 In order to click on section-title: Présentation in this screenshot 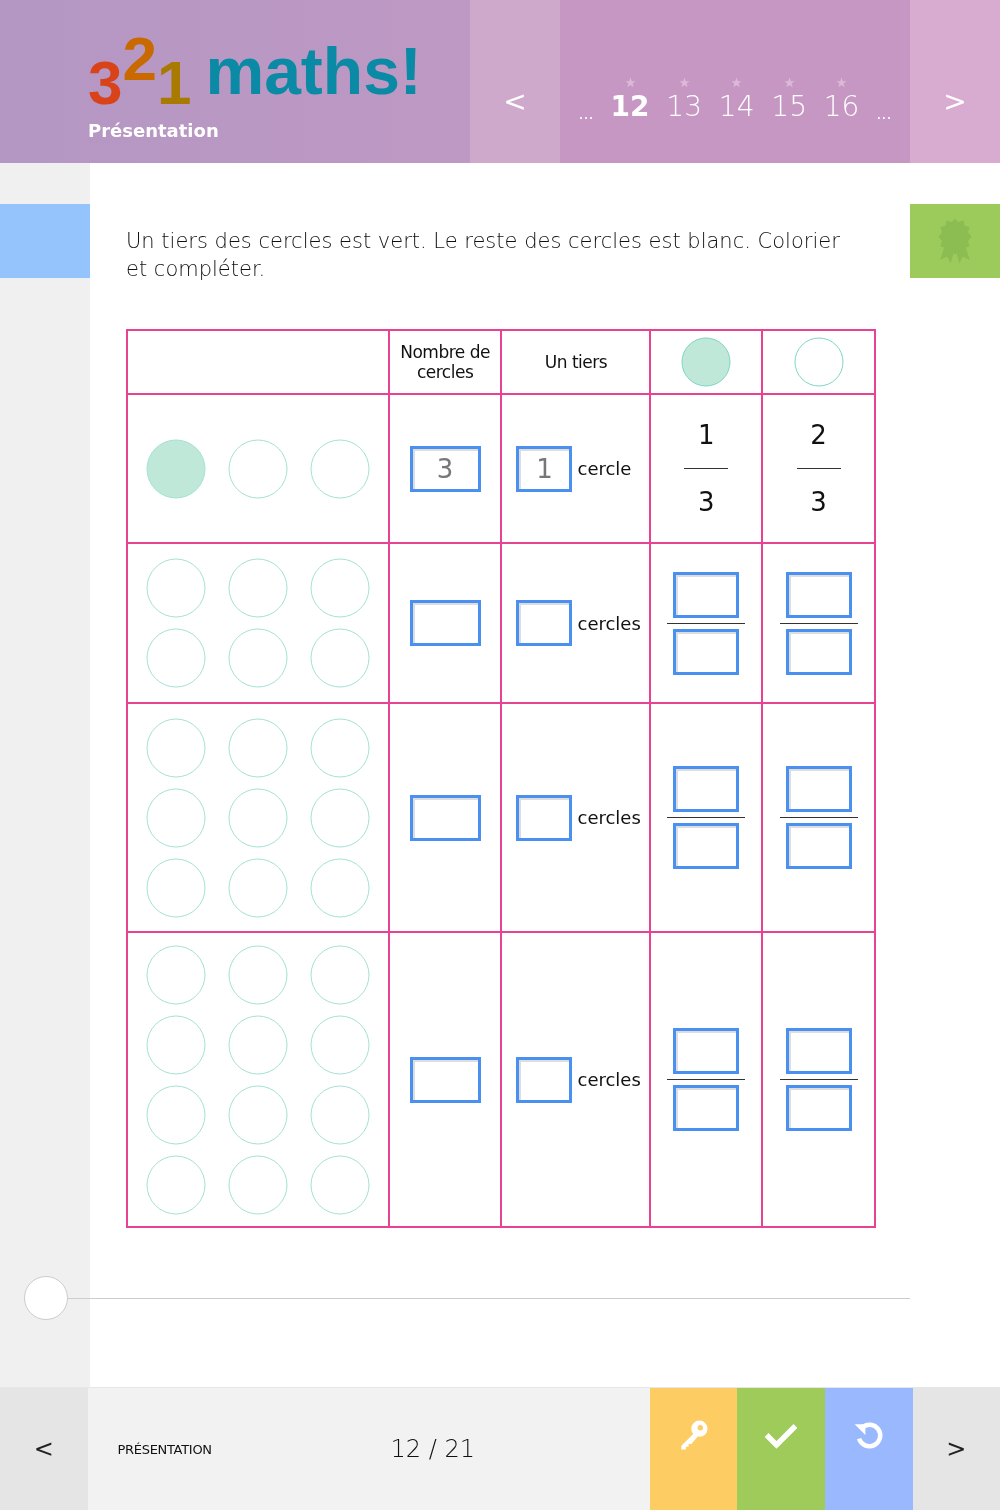, I will do `click(154, 130)`.